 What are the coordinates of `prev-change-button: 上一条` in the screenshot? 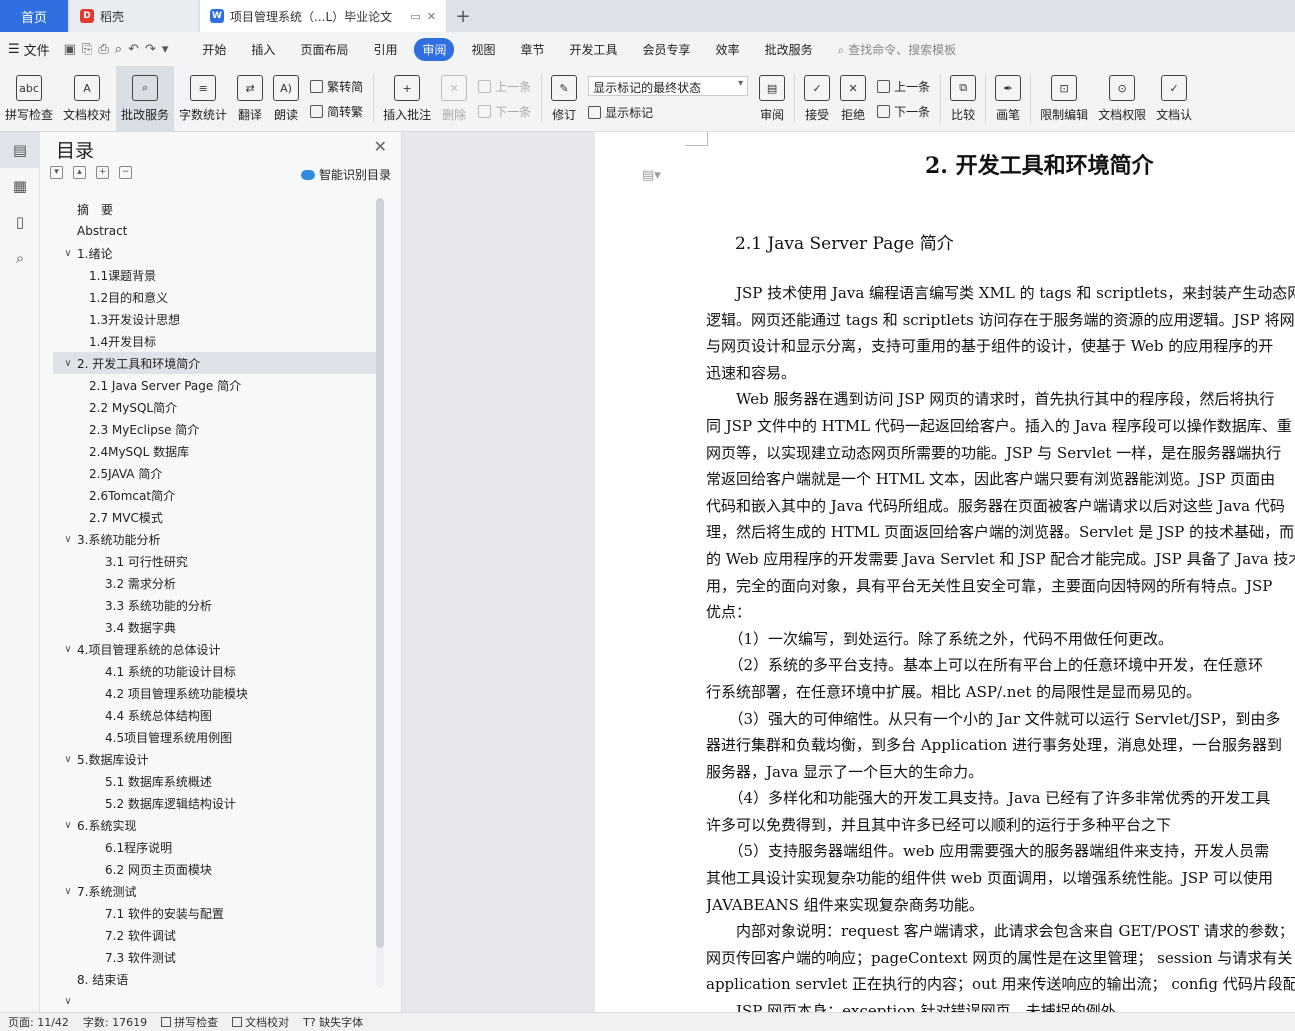 It's located at (903, 86).